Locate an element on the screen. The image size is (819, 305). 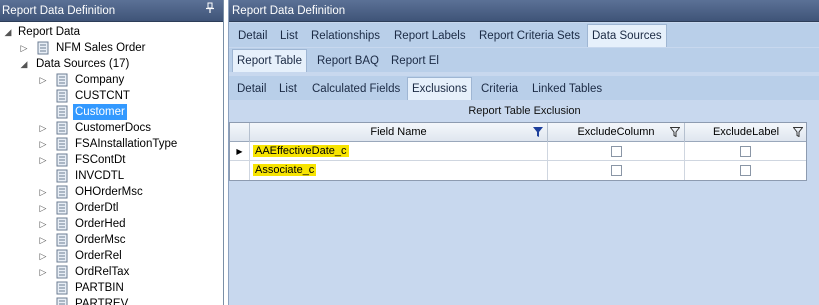
column-header-label: ExcludeLabel is located at coordinates (746, 132).